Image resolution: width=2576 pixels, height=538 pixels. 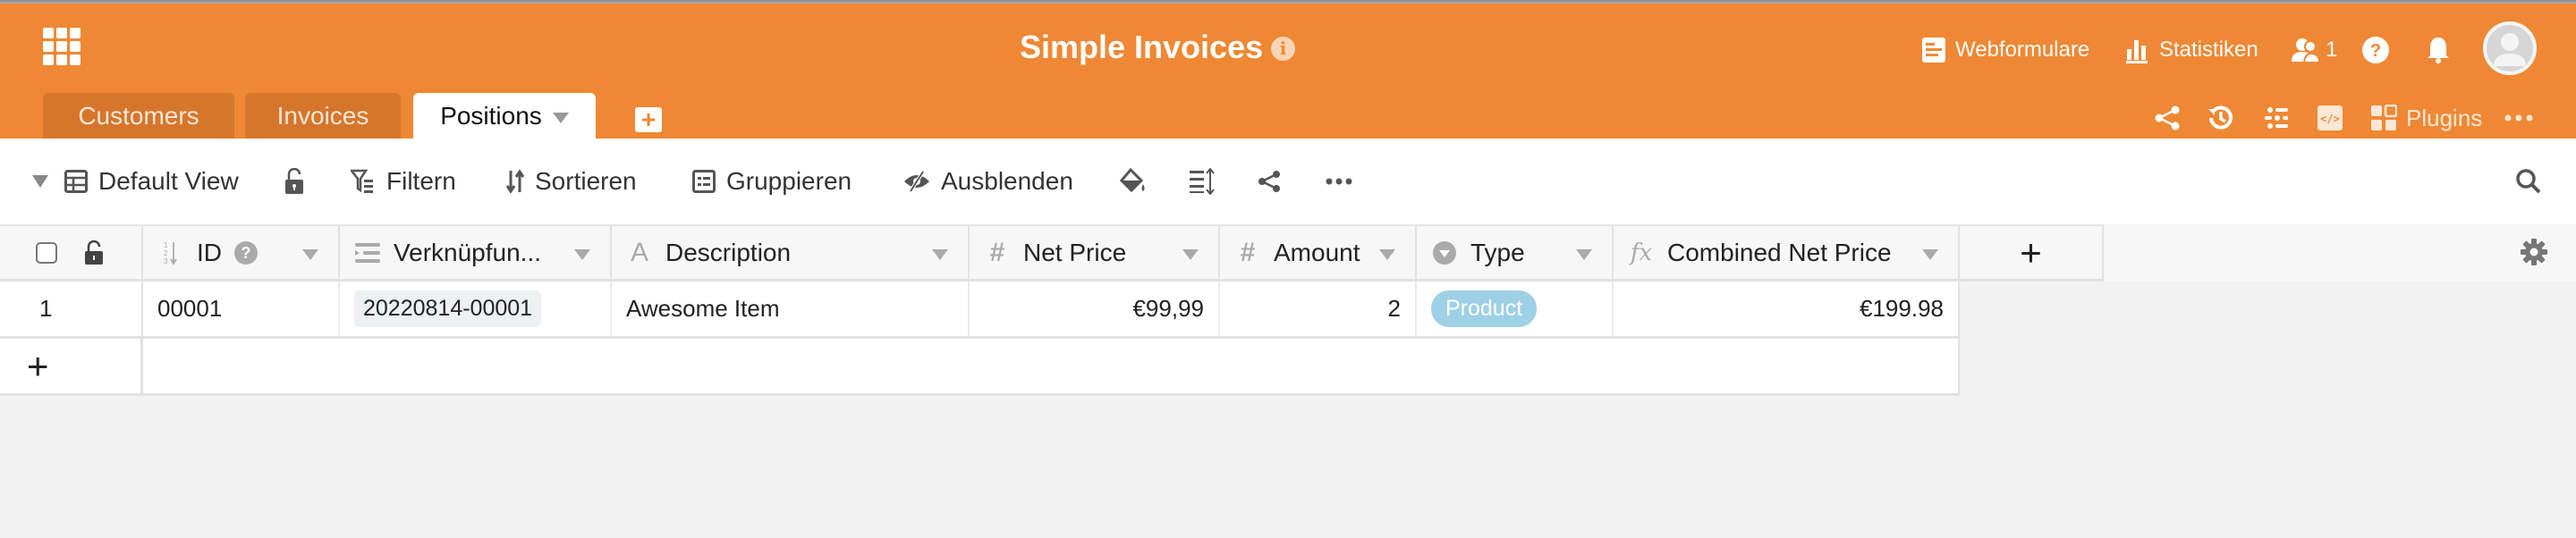 I want to click on cell-net-price: €99,99, so click(x=1095, y=309).